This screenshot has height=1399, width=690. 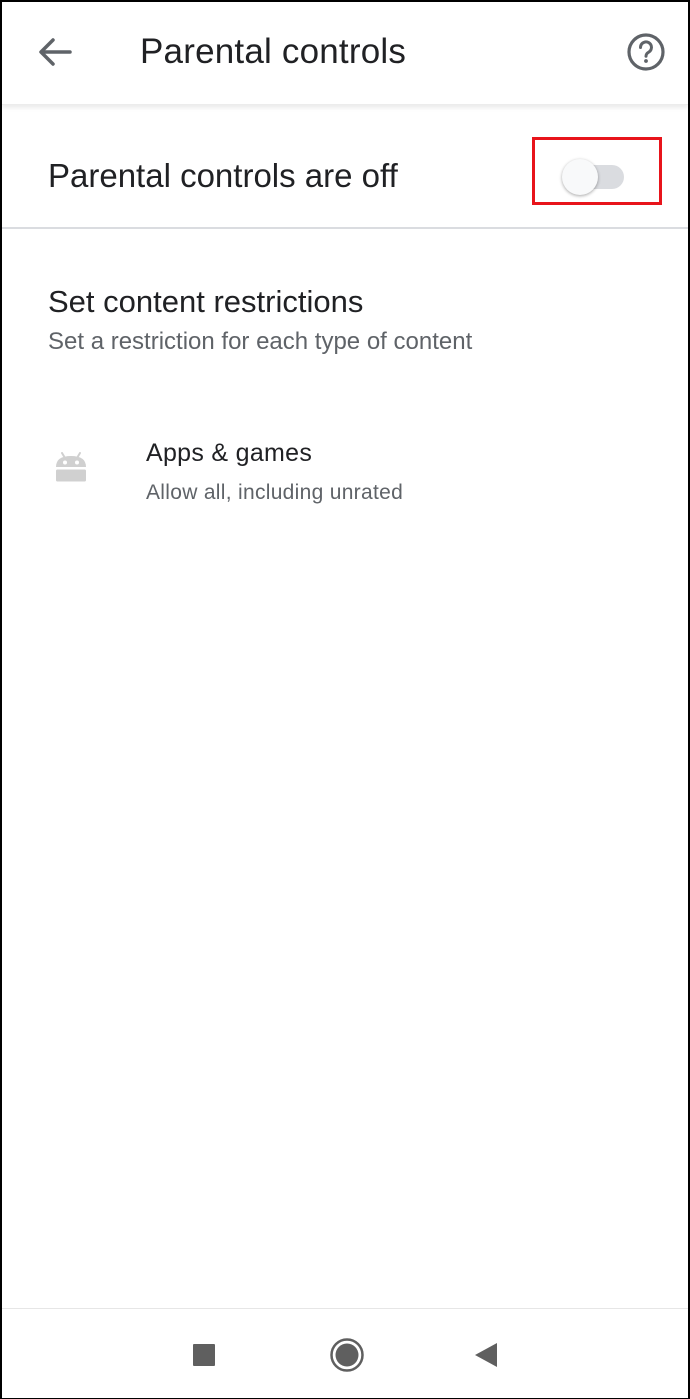 I want to click on app-bar: Parental controls, so click(x=345, y=53).